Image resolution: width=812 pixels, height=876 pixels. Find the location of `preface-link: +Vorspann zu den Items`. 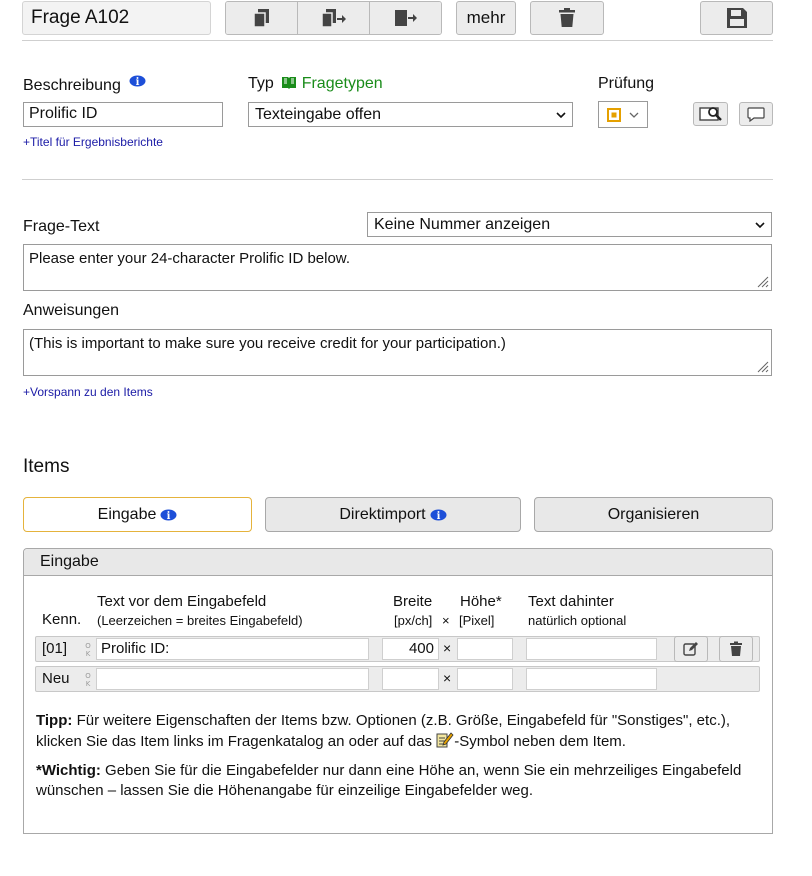

preface-link: +Vorspann zu den Items is located at coordinates (88, 392).